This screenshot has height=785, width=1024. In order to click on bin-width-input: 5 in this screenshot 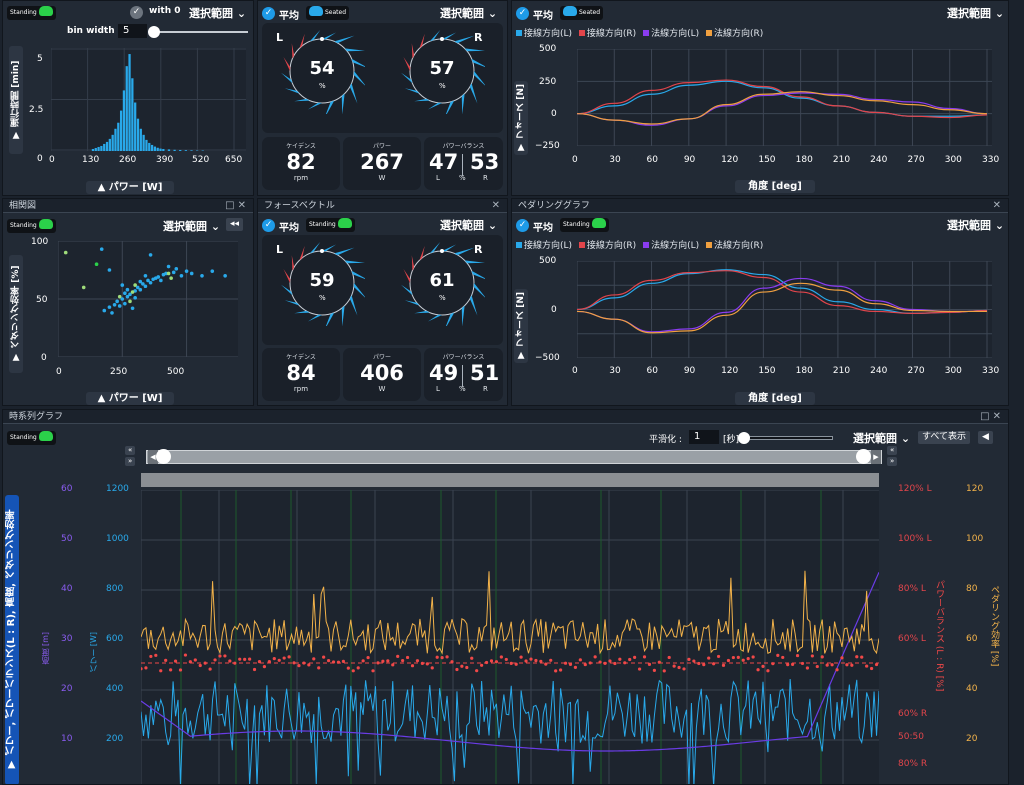, I will do `click(132, 31)`.